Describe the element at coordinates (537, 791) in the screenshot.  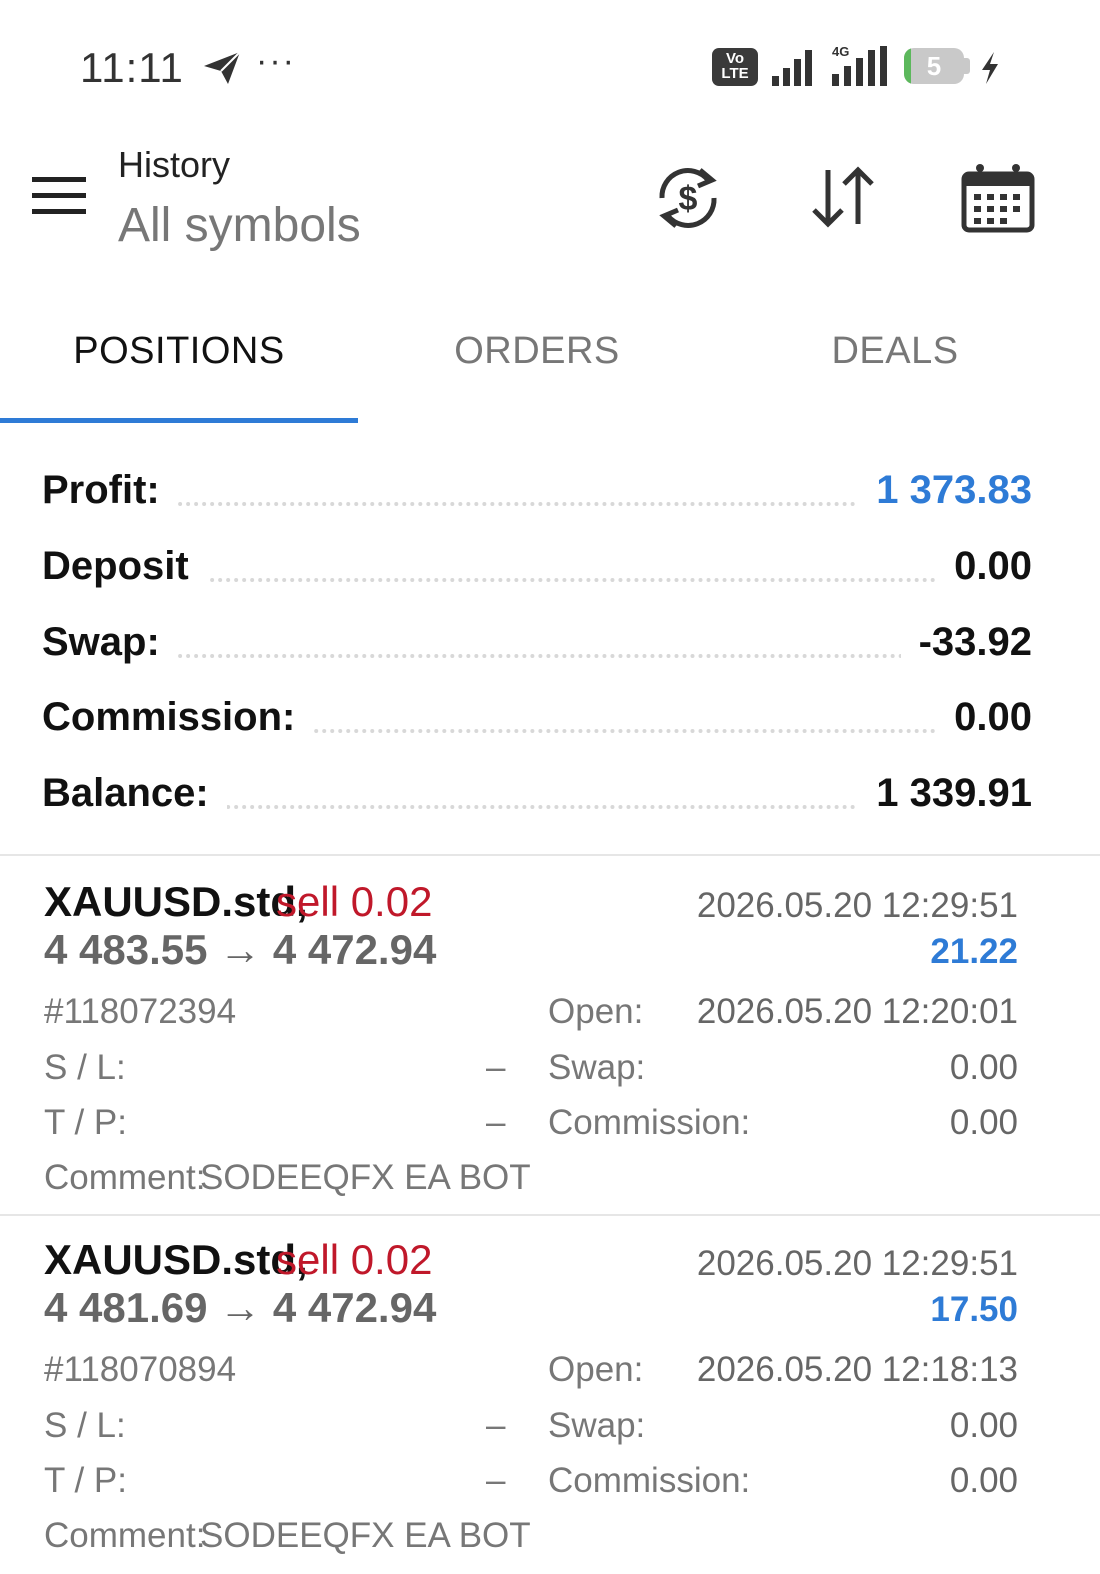
I see `summary-balance-row: Balance: 1 339.91` at that location.